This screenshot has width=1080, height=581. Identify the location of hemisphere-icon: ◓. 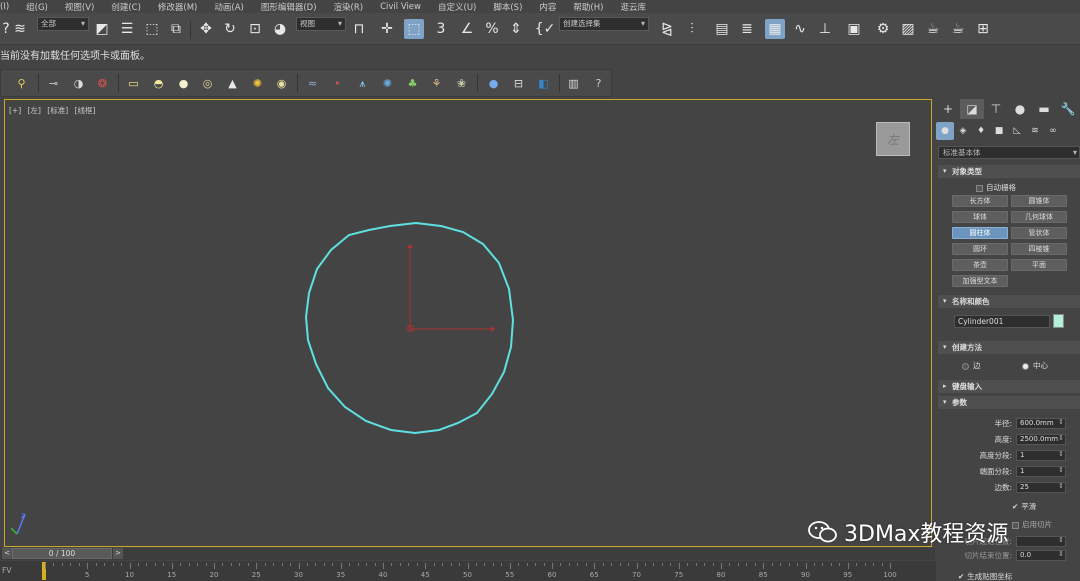
(158, 83).